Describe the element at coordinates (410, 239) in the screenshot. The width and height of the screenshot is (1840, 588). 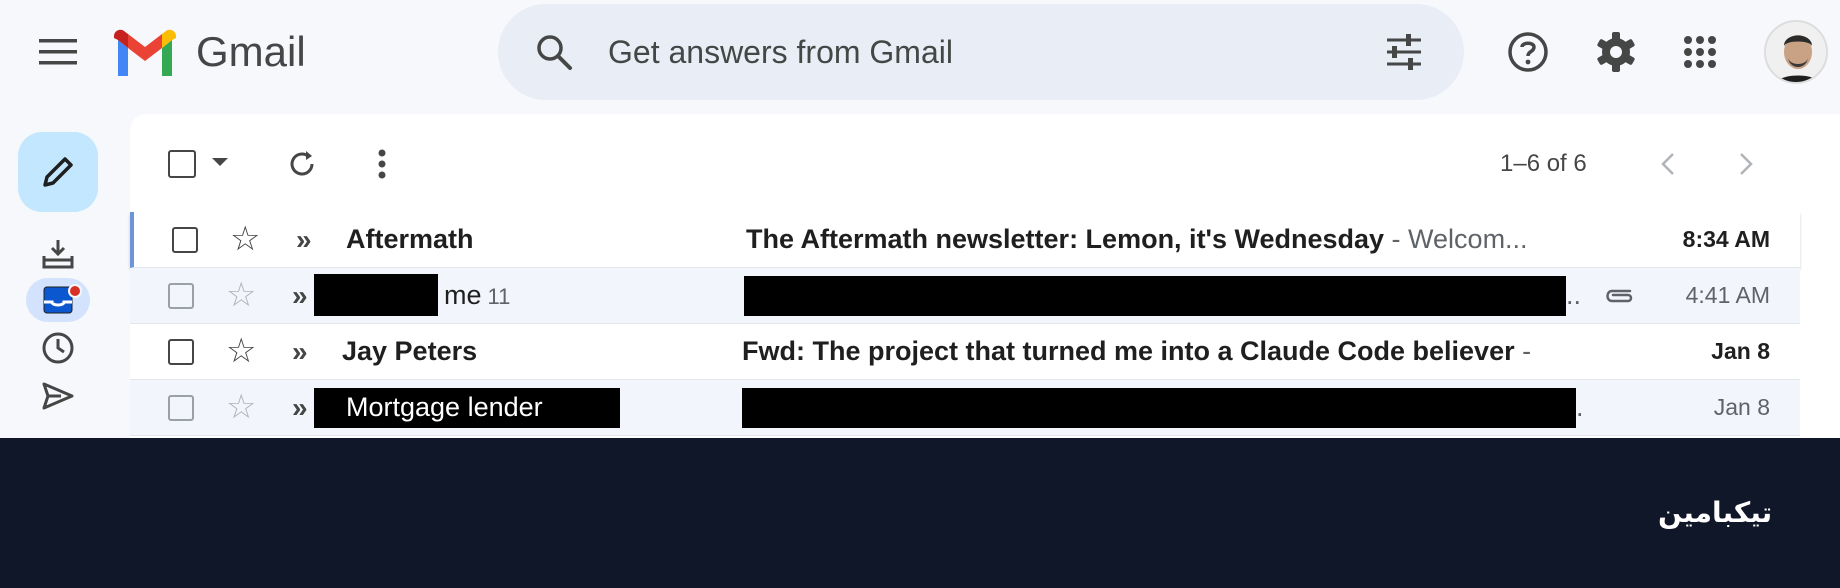
I see `email-sender: Aftermath` at that location.